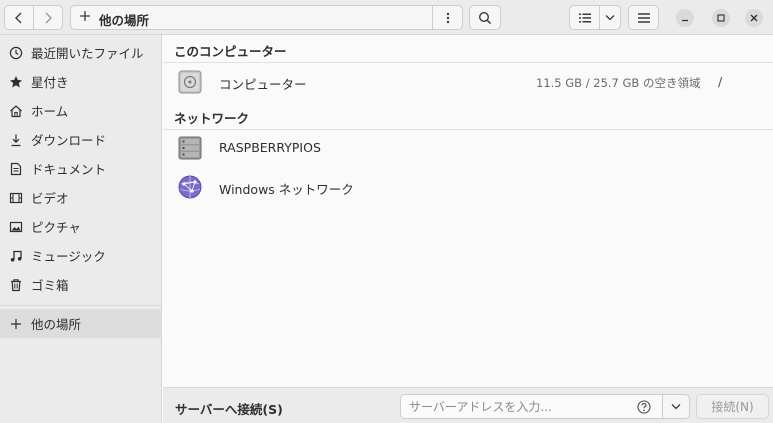  I want to click on main-menu-button, so click(643, 17).